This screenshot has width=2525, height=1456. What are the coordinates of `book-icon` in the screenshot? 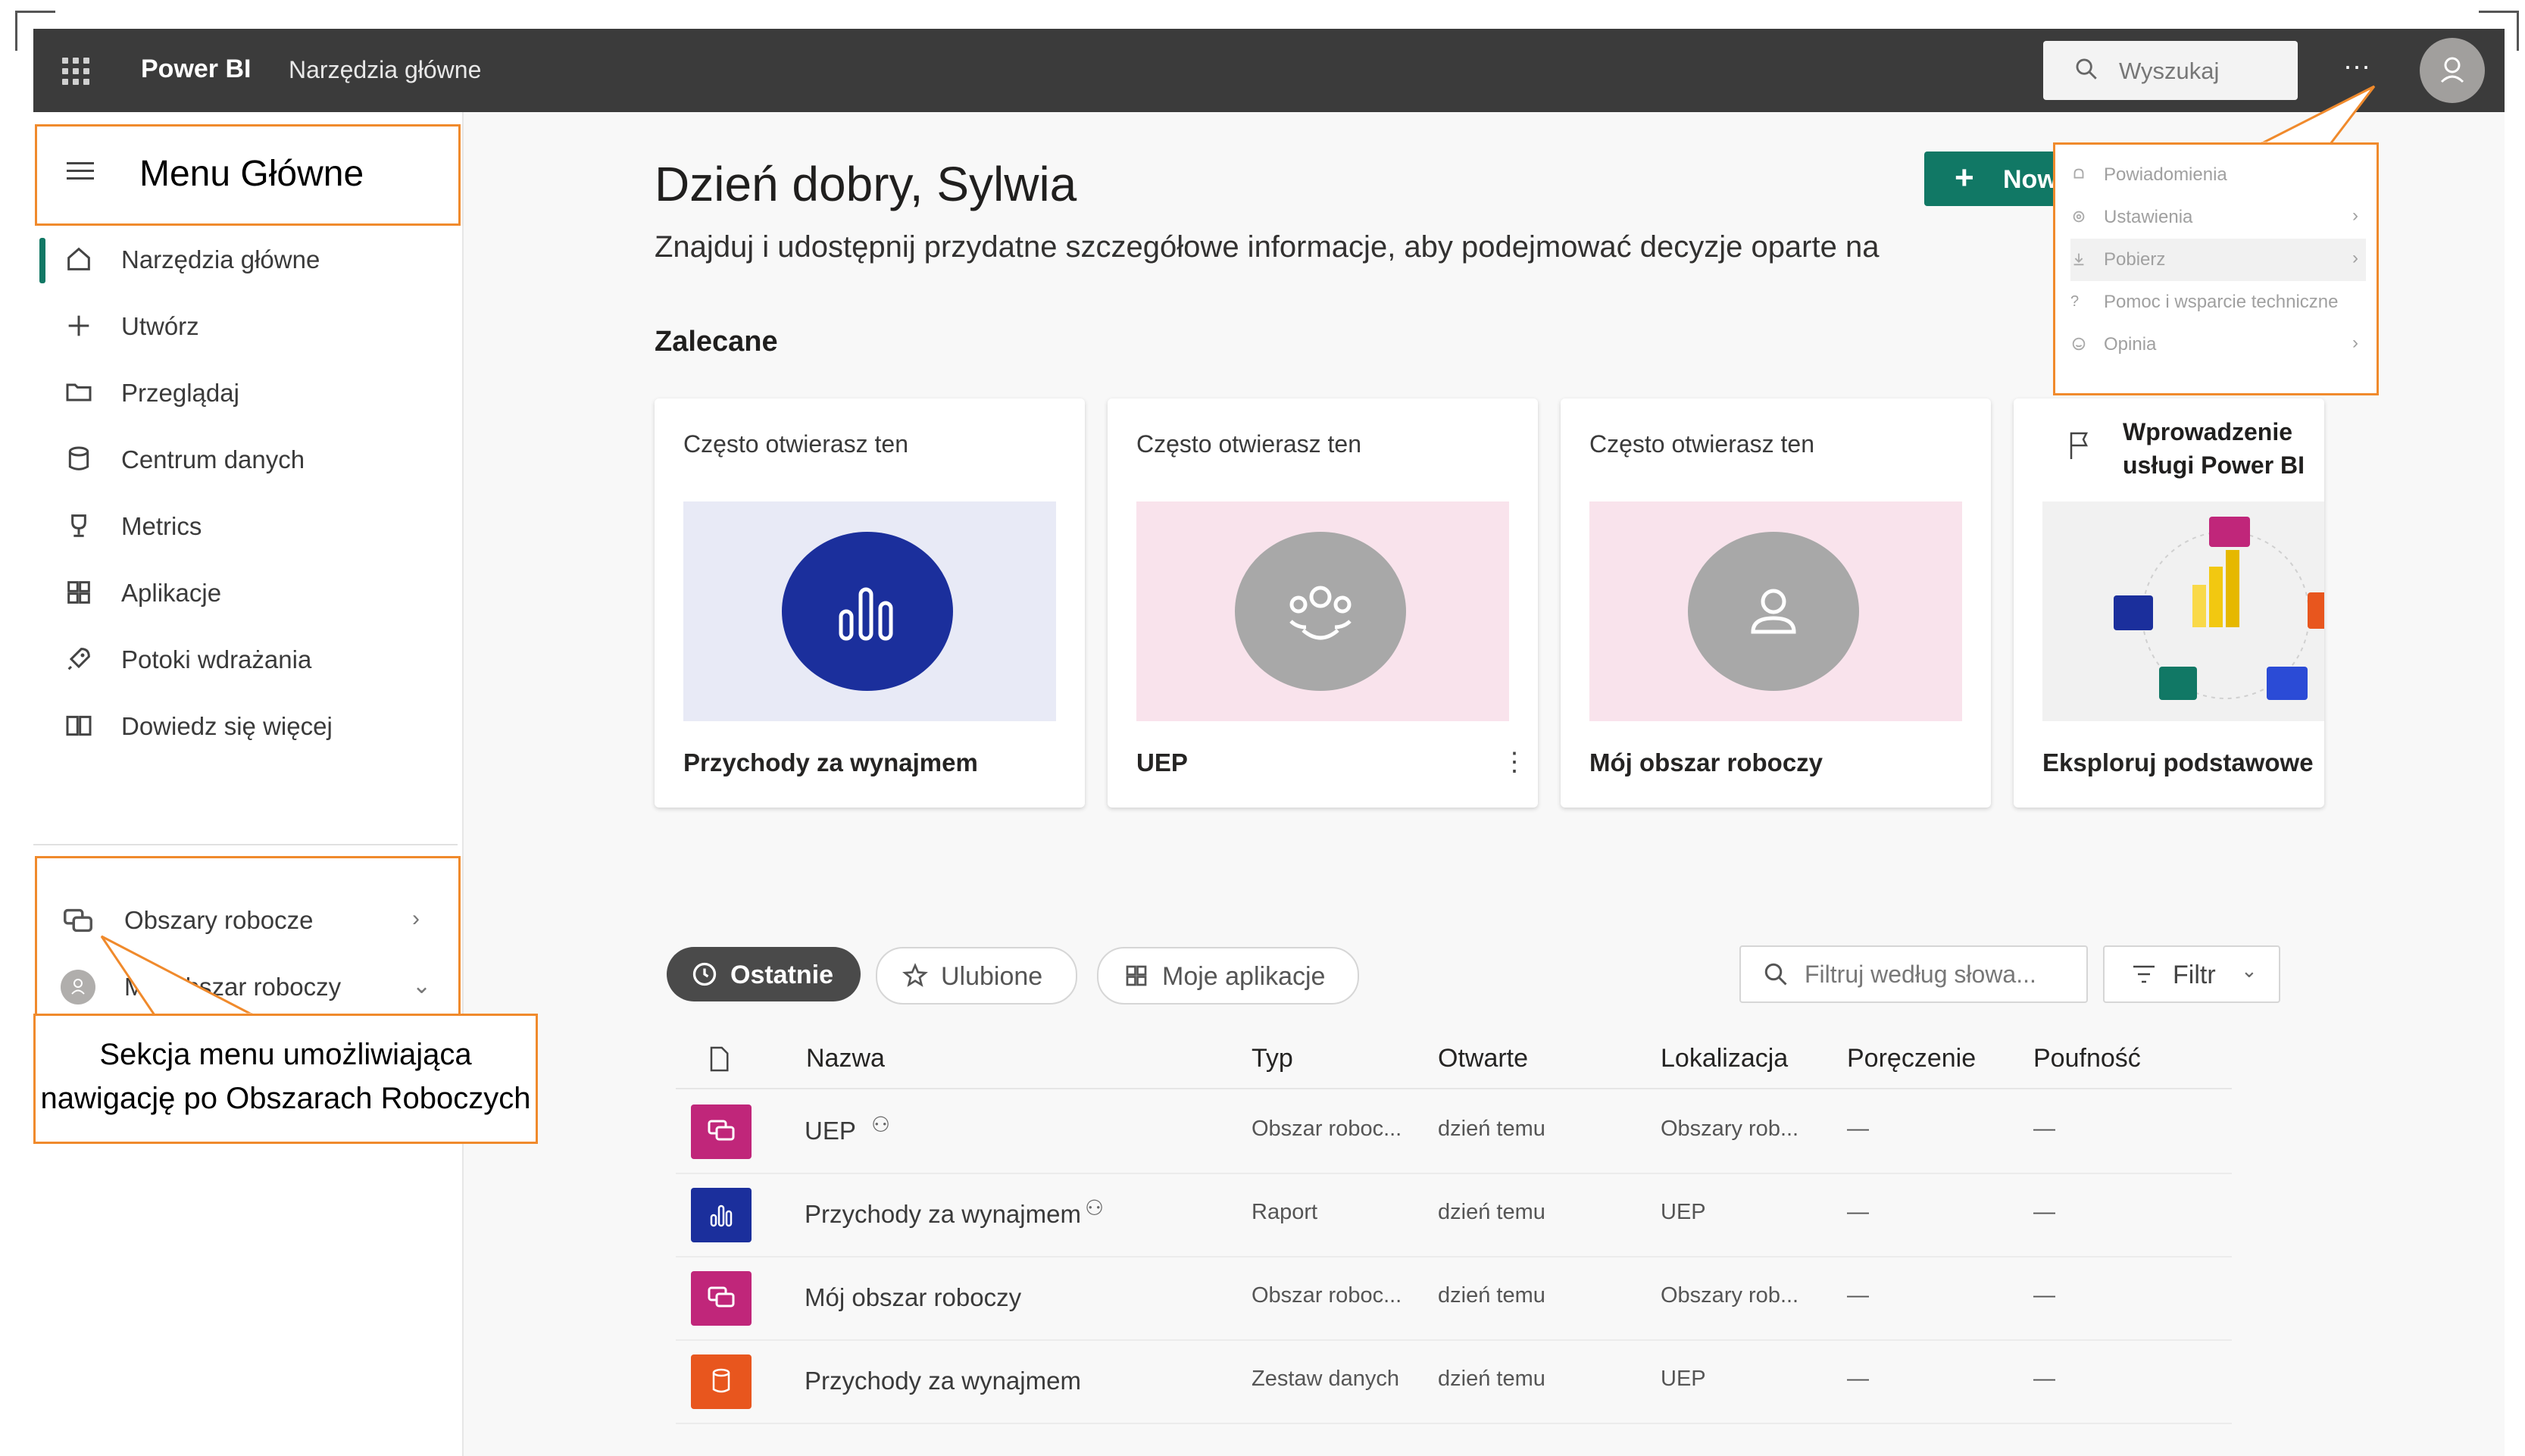 It's located at (79, 725).